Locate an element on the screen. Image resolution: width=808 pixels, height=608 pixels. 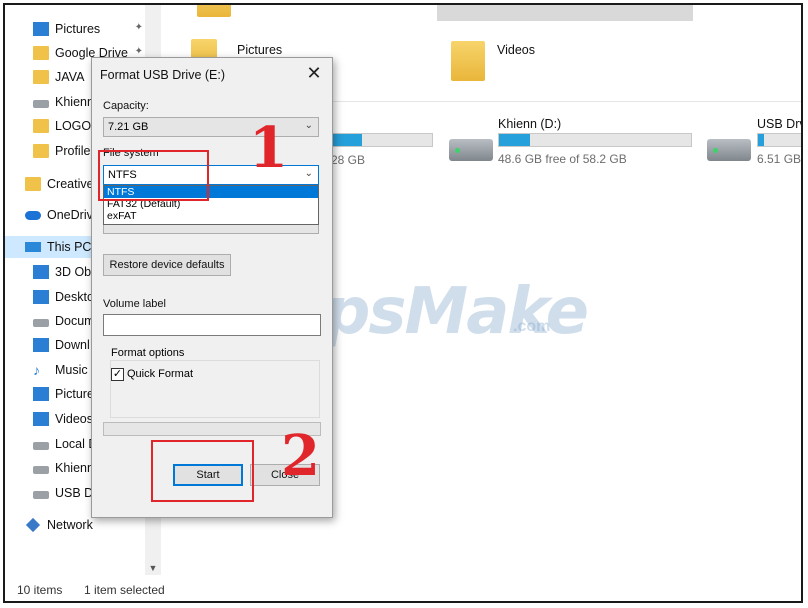
drive-free-space: 6.51 GB fr is located at coordinates (779, 159).